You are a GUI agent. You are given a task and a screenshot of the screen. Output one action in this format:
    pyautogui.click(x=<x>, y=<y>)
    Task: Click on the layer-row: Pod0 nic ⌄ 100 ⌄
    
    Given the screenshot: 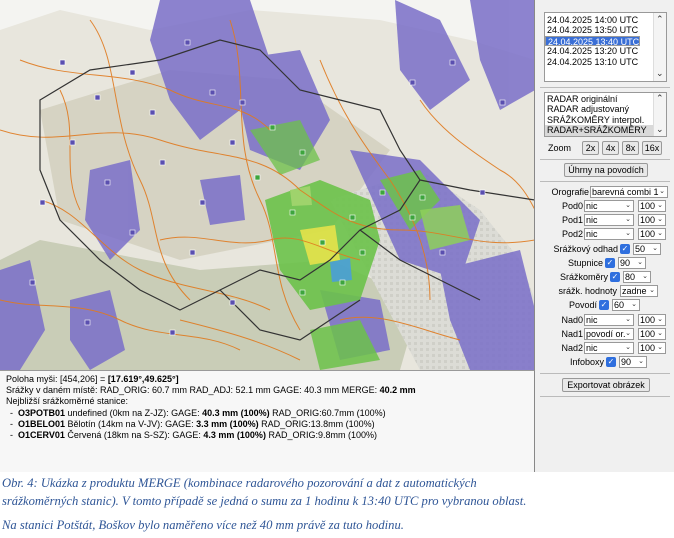 What is the action you would take?
    pyautogui.click(x=605, y=206)
    